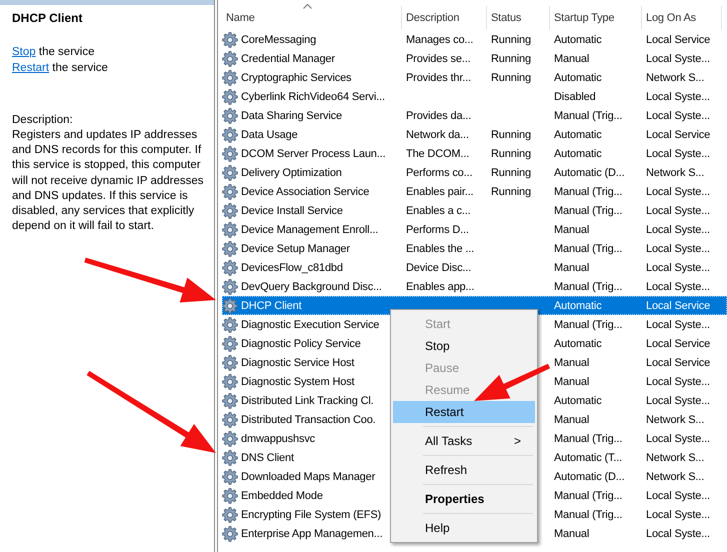 The image size is (727, 552). What do you see at coordinates (282, 496) in the screenshot?
I see `service-name: Embedded Mode` at bounding box center [282, 496].